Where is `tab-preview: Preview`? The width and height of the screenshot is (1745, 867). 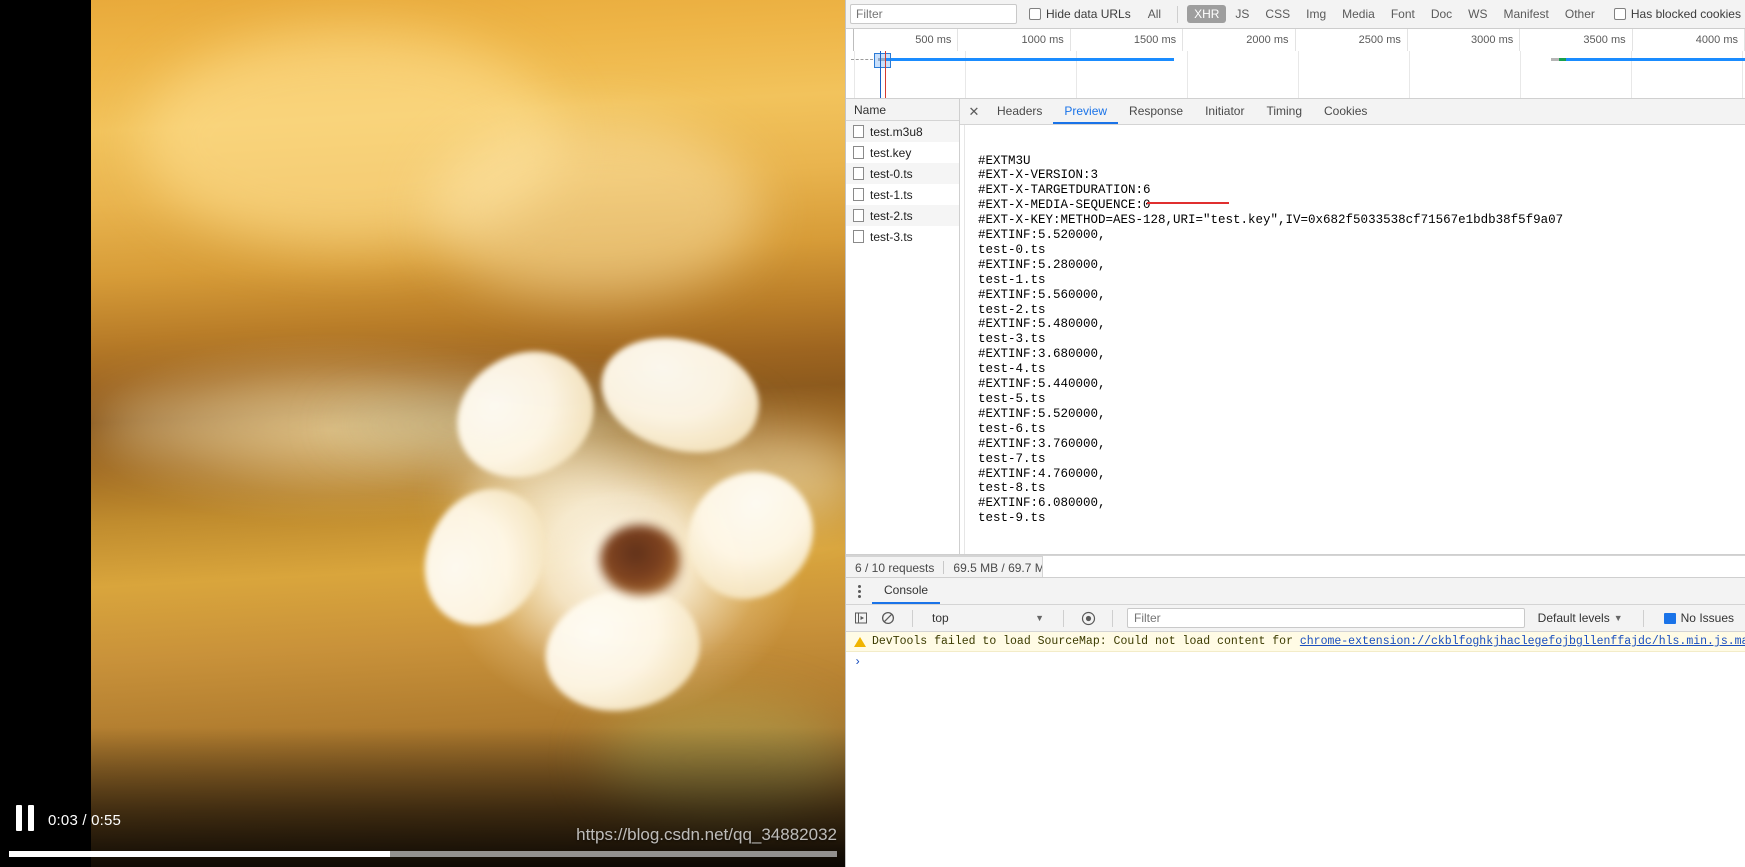 tab-preview: Preview is located at coordinates (1086, 111).